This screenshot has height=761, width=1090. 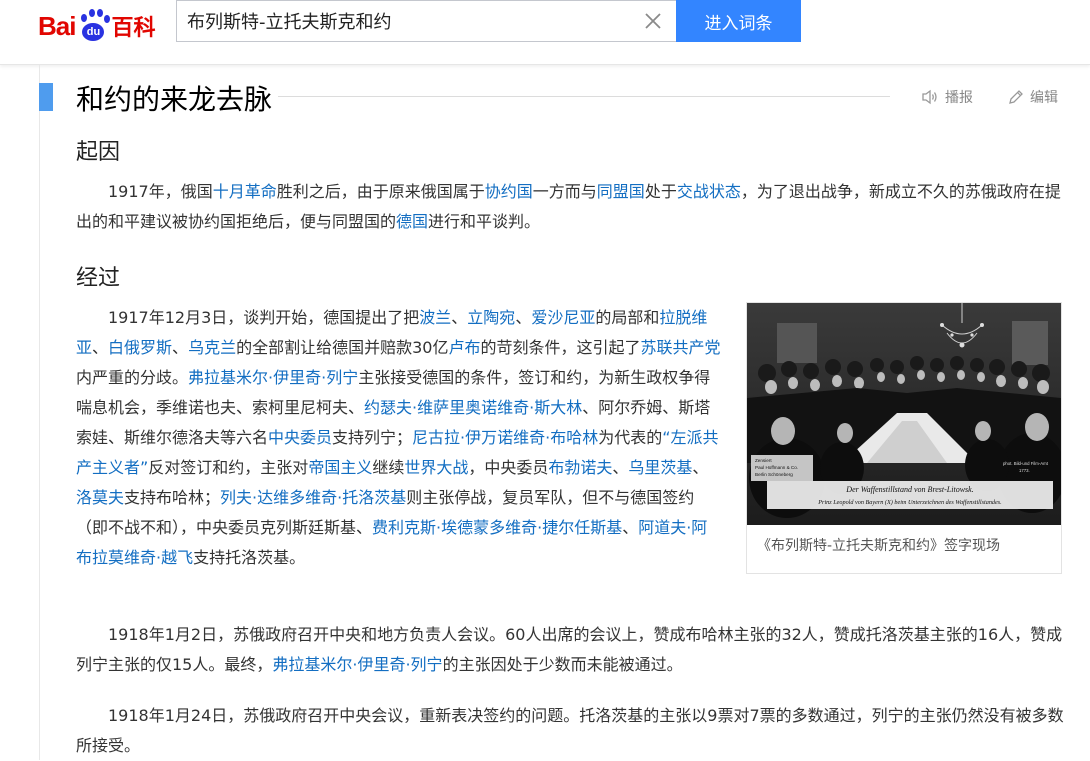 What do you see at coordinates (340, 467) in the screenshot?
I see `inline-link: 帝国主义` at bounding box center [340, 467].